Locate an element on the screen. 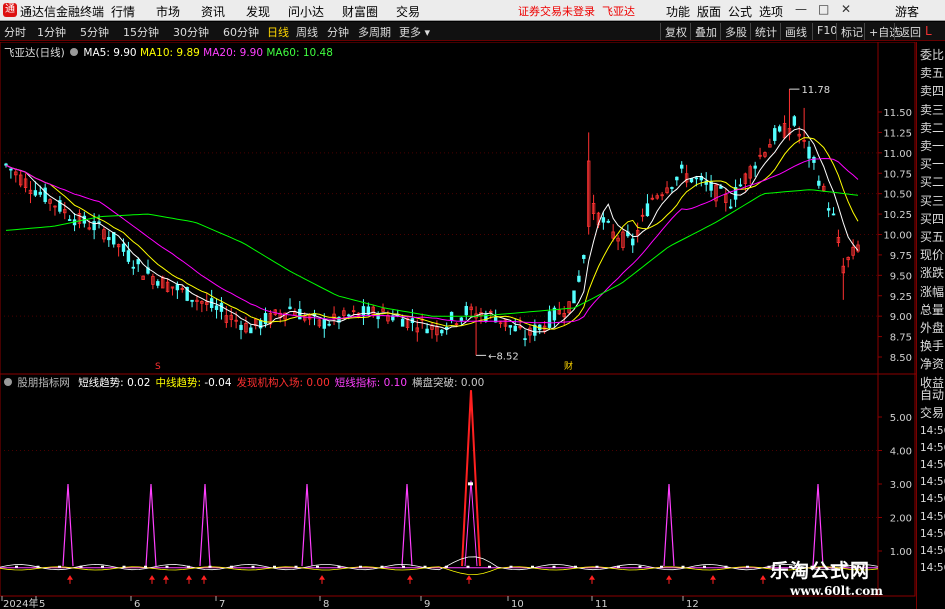 The image size is (945, 609). menu-ask: 问小达 is located at coordinates (306, 11).